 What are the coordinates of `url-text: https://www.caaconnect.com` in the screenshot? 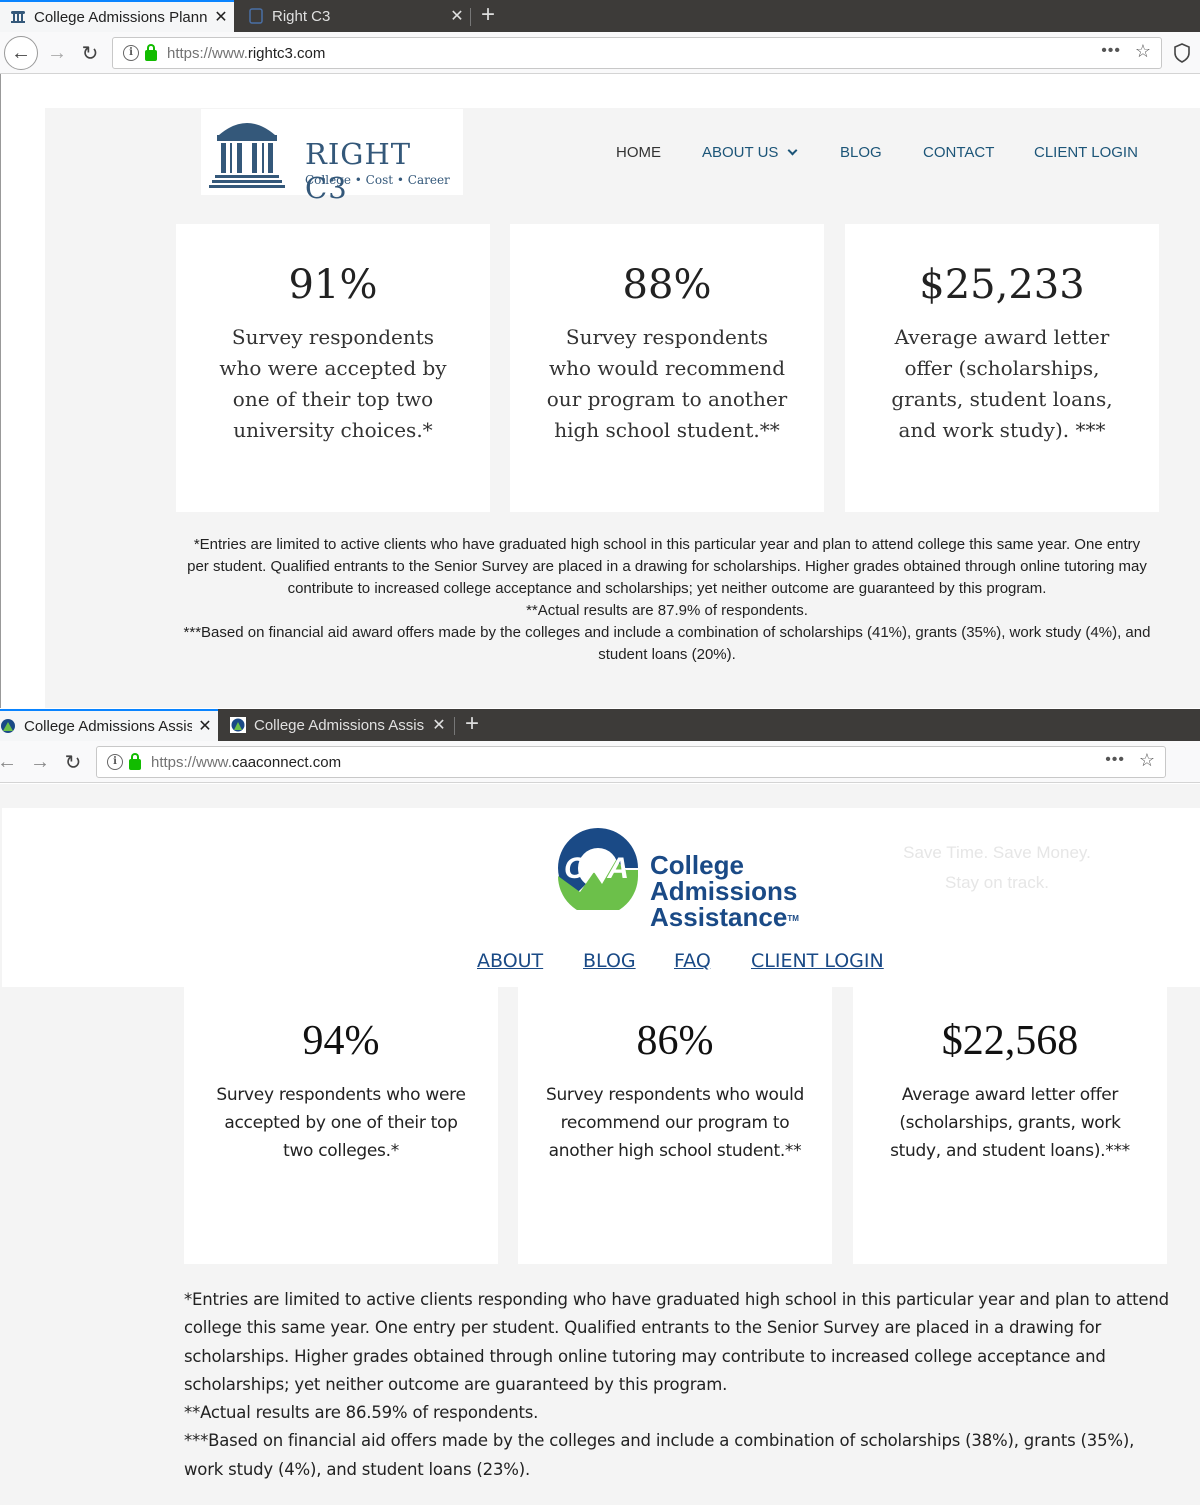 It's located at (246, 762).